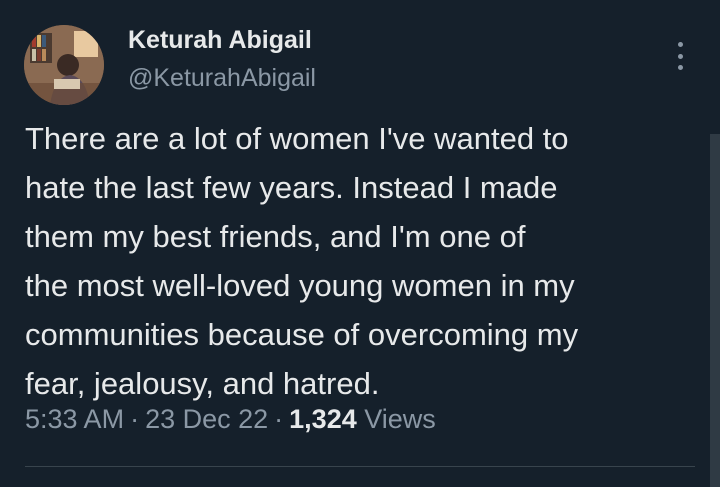 This screenshot has width=720, height=487. What do you see at coordinates (715, 310) in the screenshot?
I see `scrollbar` at bounding box center [715, 310].